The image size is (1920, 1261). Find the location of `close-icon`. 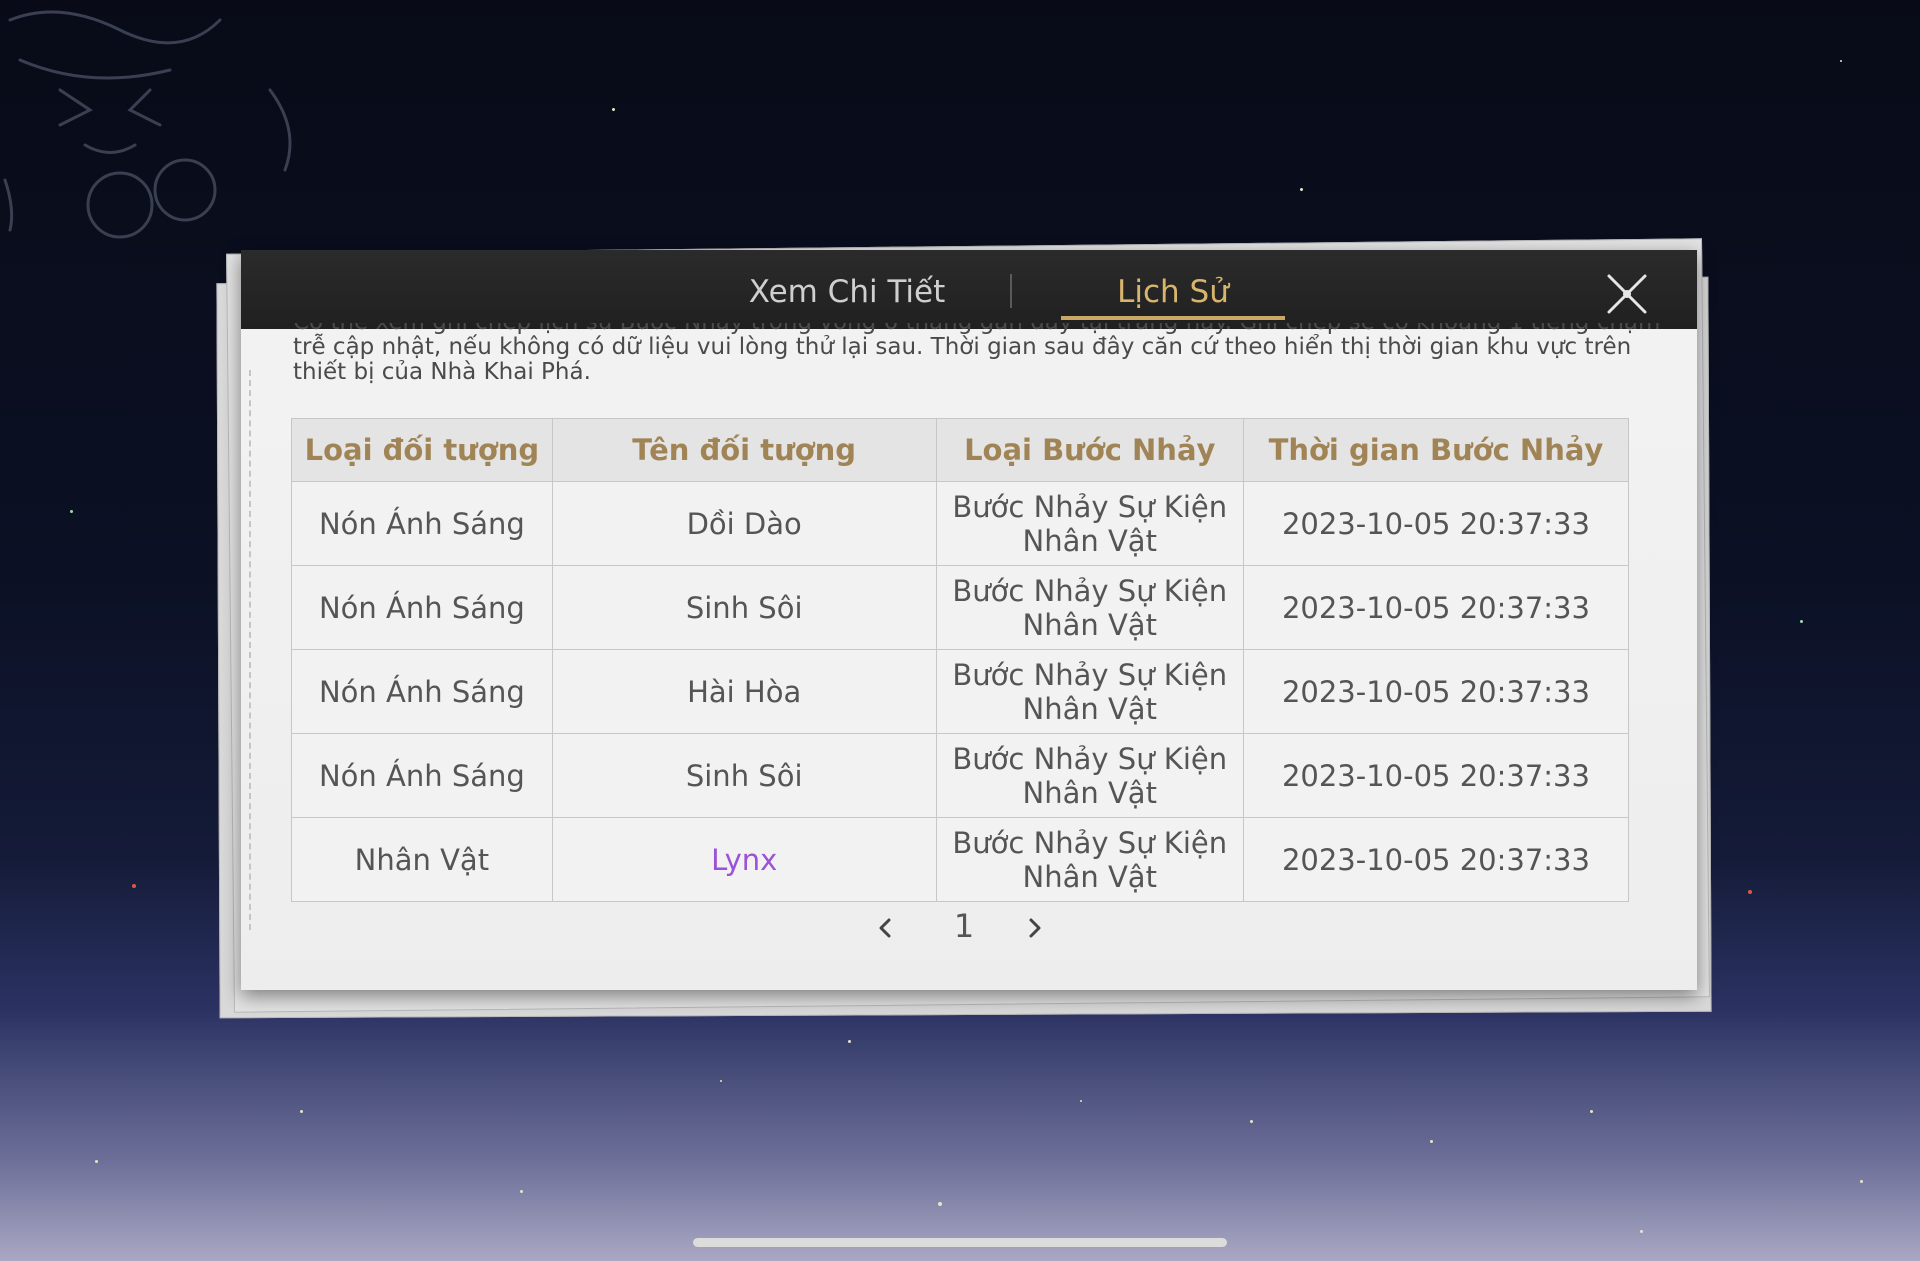

close-icon is located at coordinates (1627, 294).